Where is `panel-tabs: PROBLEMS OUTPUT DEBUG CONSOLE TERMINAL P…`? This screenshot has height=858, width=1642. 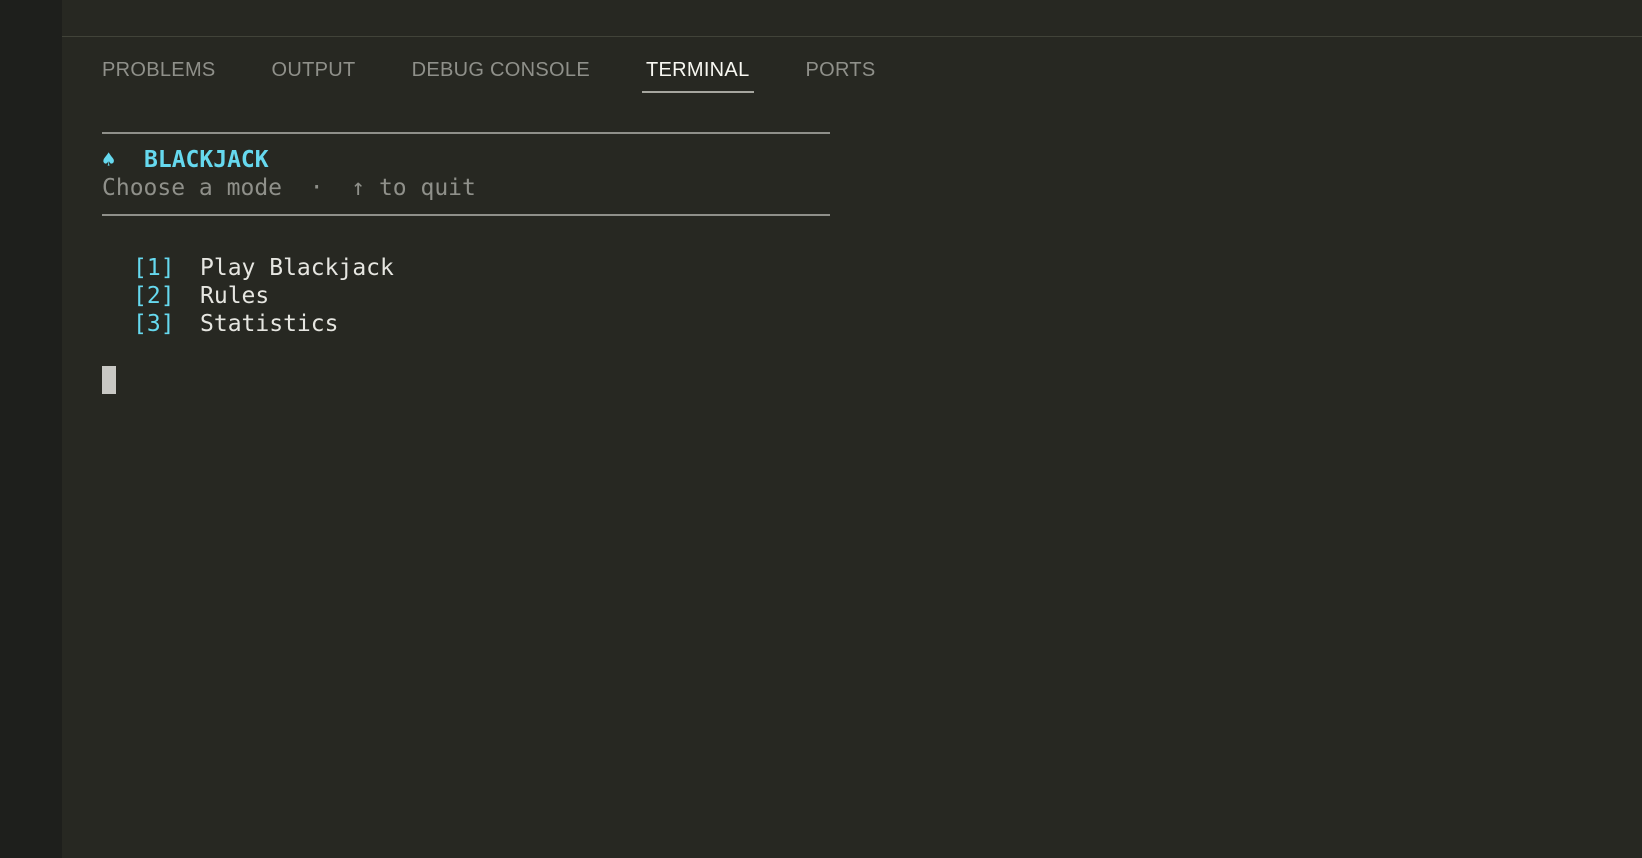
panel-tabs: PROBLEMS OUTPUT DEBUG CONSOLE TERMINAL P… is located at coordinates (515, 76).